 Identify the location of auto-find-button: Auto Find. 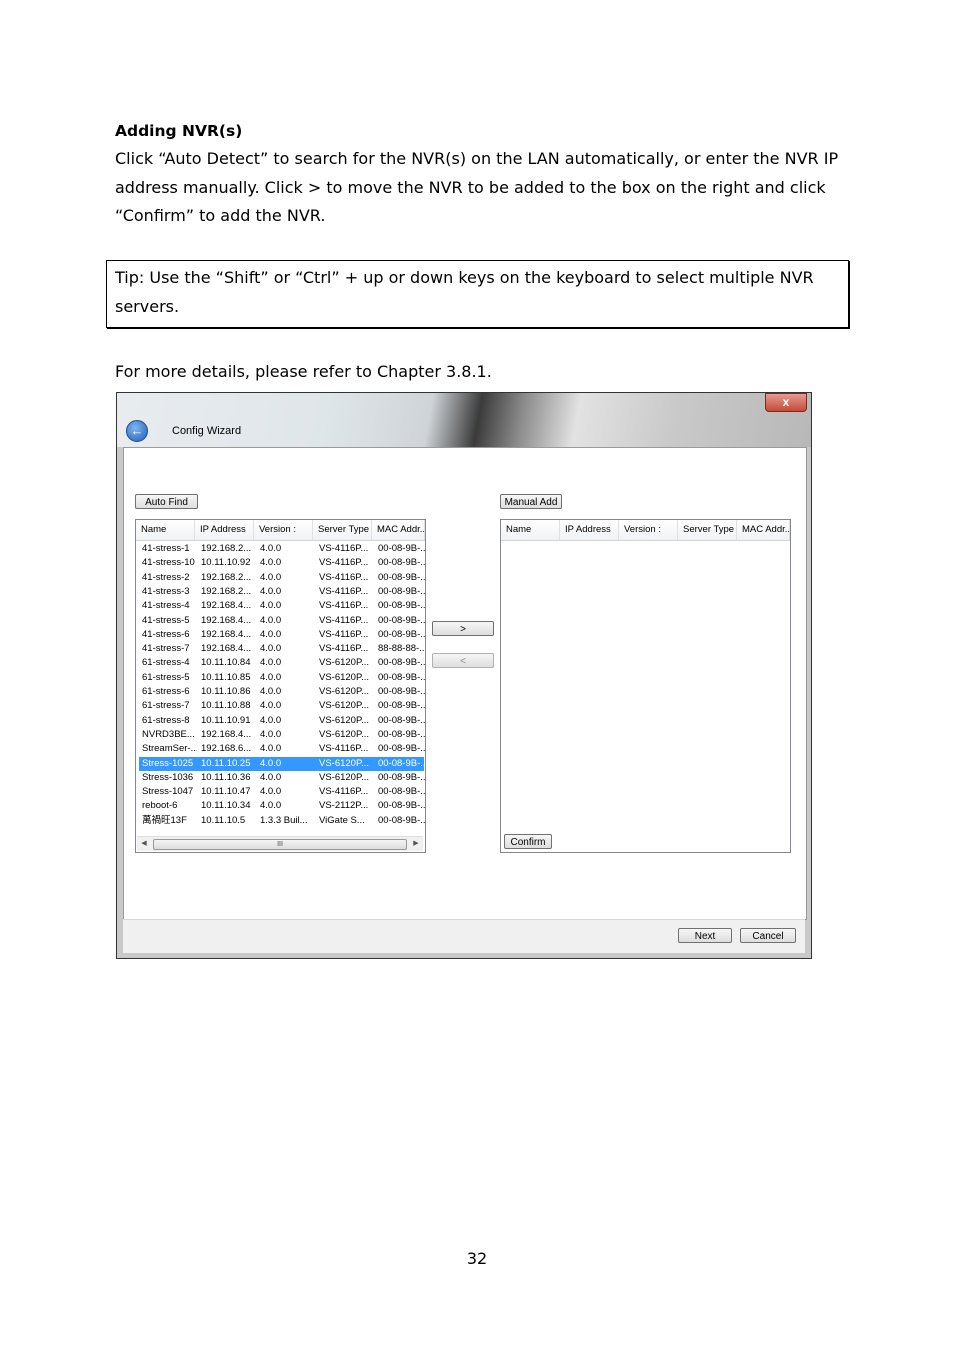
(166, 501).